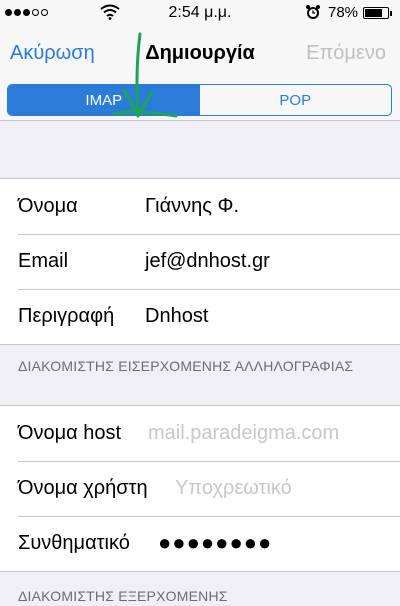  Describe the element at coordinates (176, 316) in the screenshot. I see `description-field: Dnhost` at that location.